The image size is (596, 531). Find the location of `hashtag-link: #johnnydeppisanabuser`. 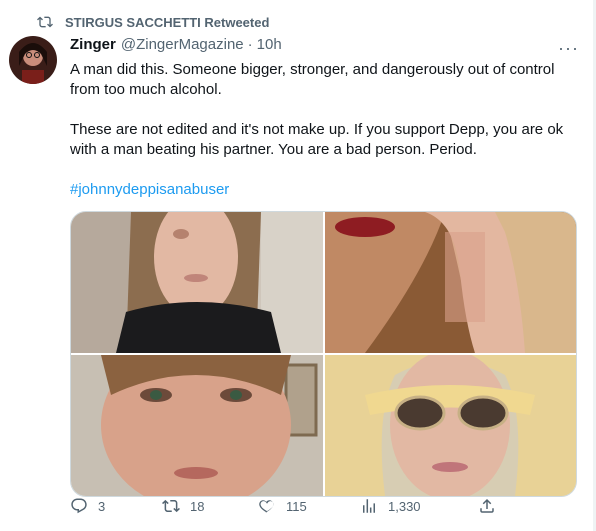

hashtag-link: #johnnydeppisanabuser is located at coordinates (325, 190).